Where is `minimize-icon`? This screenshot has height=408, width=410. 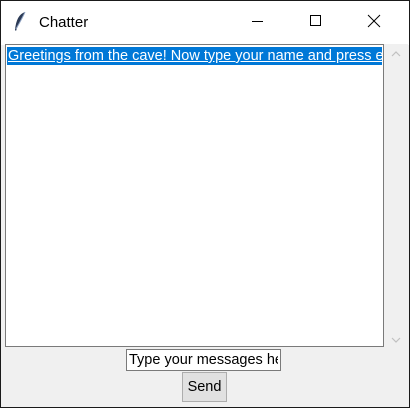
minimize-icon is located at coordinates (258, 23).